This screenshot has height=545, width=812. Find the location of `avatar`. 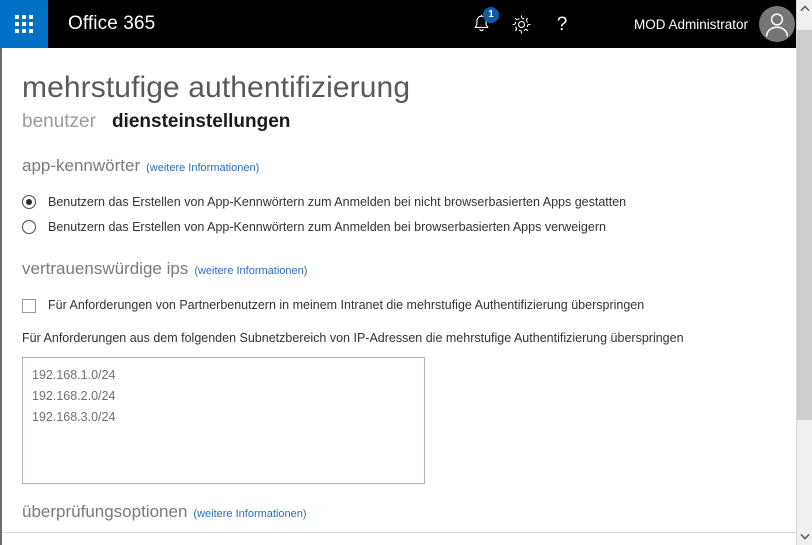

avatar is located at coordinates (777, 24).